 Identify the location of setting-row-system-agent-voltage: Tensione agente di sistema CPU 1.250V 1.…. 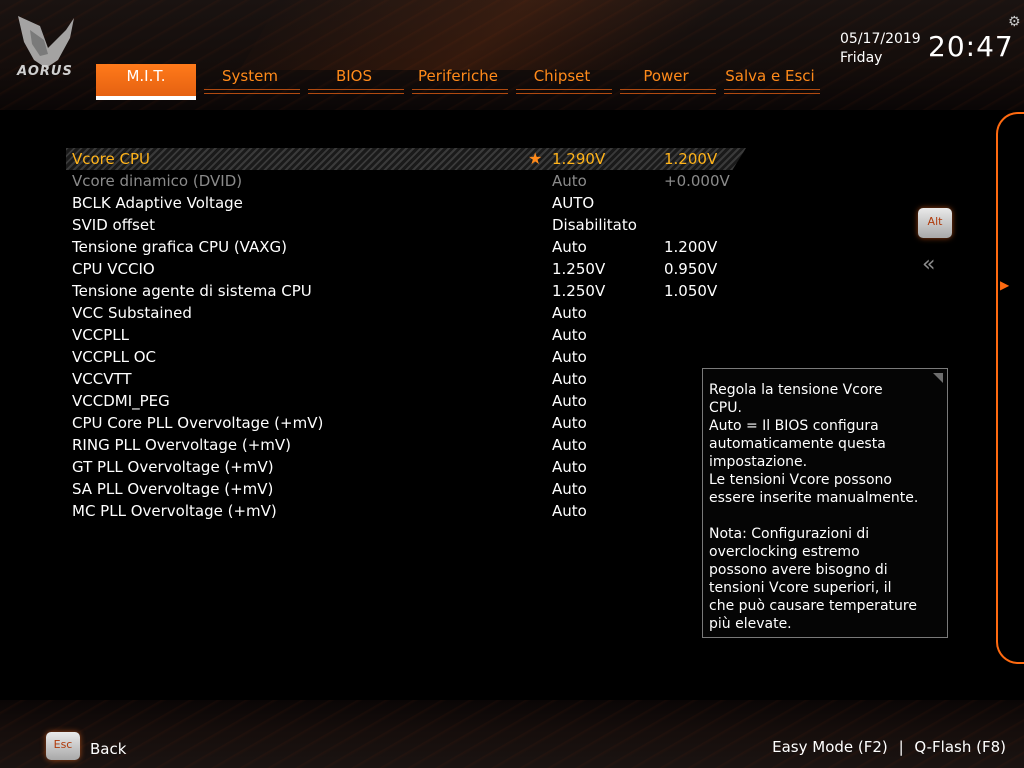
(406, 291).